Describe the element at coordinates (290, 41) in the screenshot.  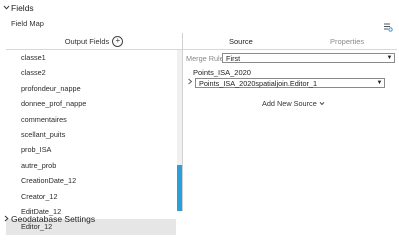
I see `source-properties-tabs: Source Properties` at that location.